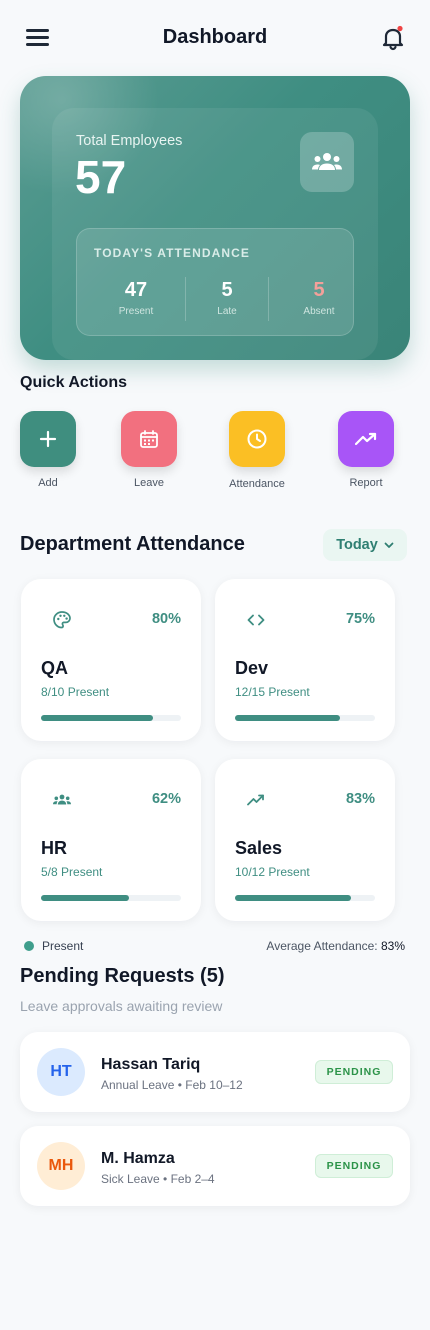  What do you see at coordinates (252, 668) in the screenshot?
I see `department-name: Dev` at bounding box center [252, 668].